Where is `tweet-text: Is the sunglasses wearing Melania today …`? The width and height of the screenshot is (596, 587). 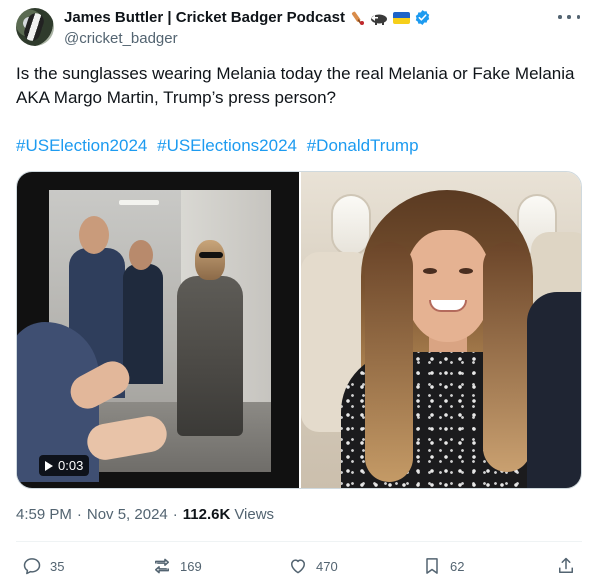 tweet-text: Is the sunglasses wearing Melania today … is located at coordinates (295, 85).